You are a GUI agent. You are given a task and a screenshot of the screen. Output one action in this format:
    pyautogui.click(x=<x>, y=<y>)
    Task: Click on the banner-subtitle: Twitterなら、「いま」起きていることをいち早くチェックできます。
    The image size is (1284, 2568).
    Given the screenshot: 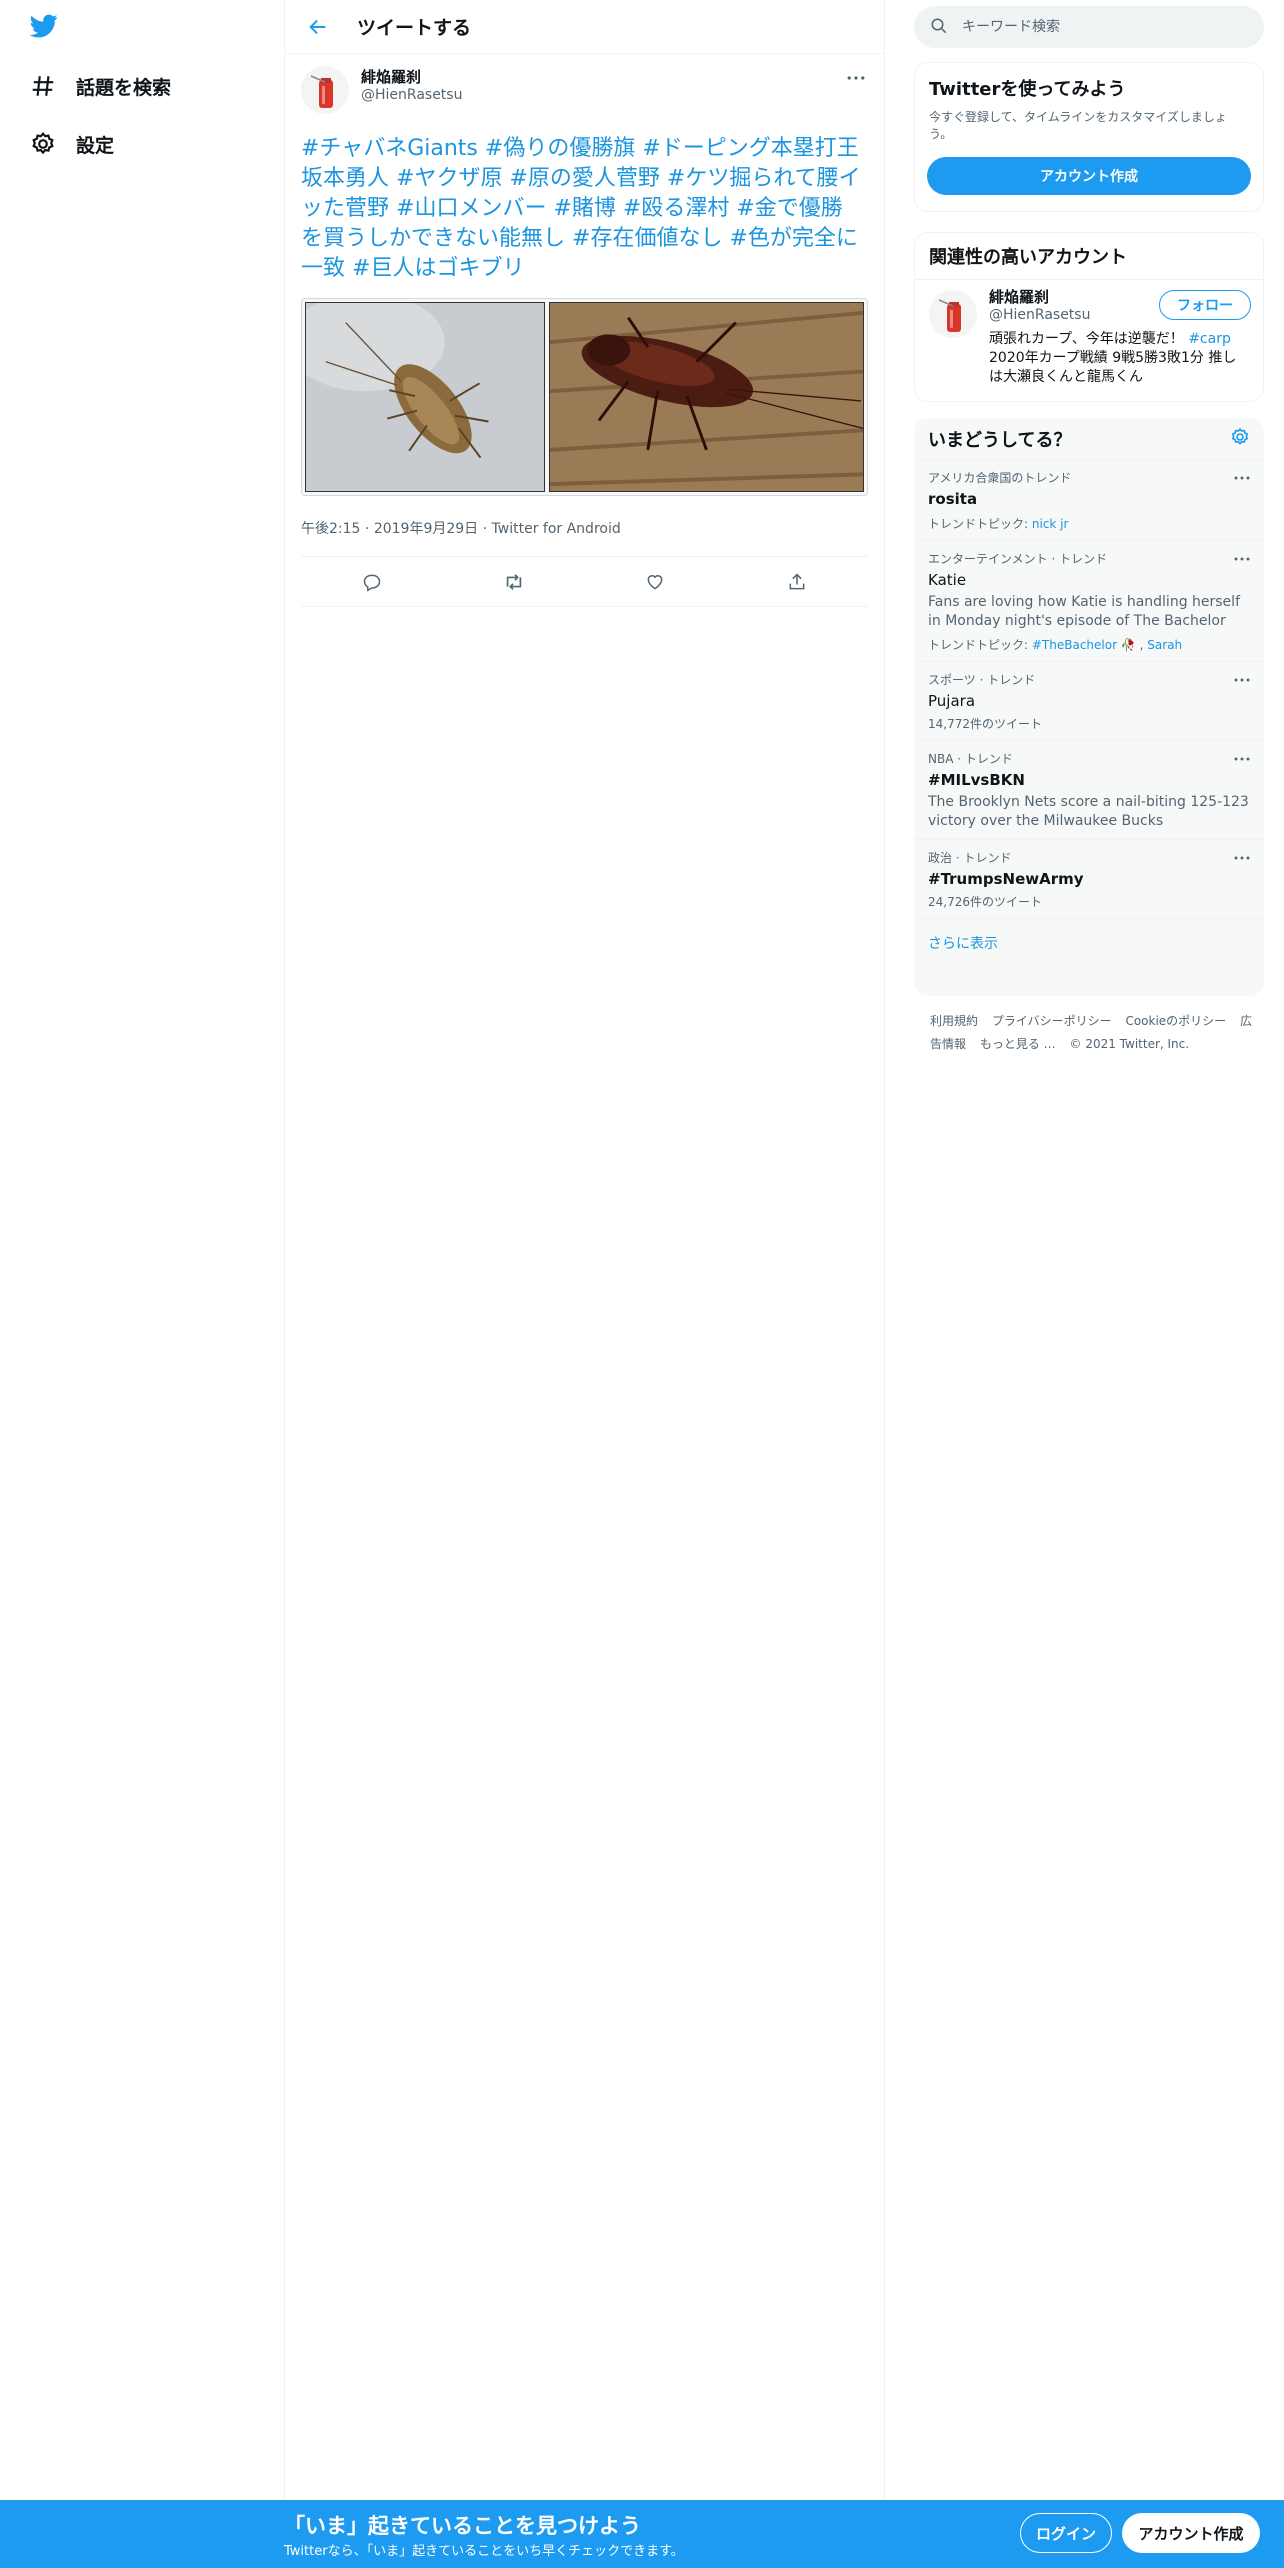 What is the action you would take?
    pyautogui.click(x=484, y=2551)
    